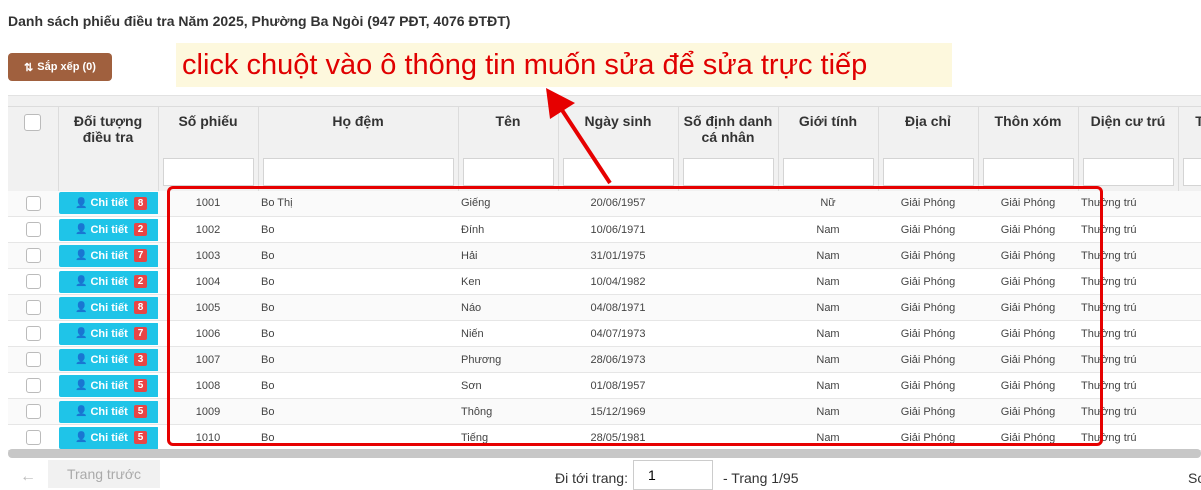  I want to click on header-extra: T, so click(1189, 130).